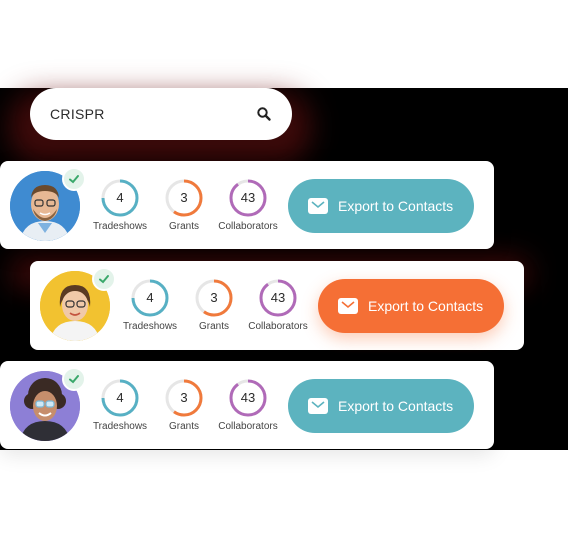 The width and height of the screenshot is (568, 538). I want to click on search-bar: CRISPR, so click(161, 114).